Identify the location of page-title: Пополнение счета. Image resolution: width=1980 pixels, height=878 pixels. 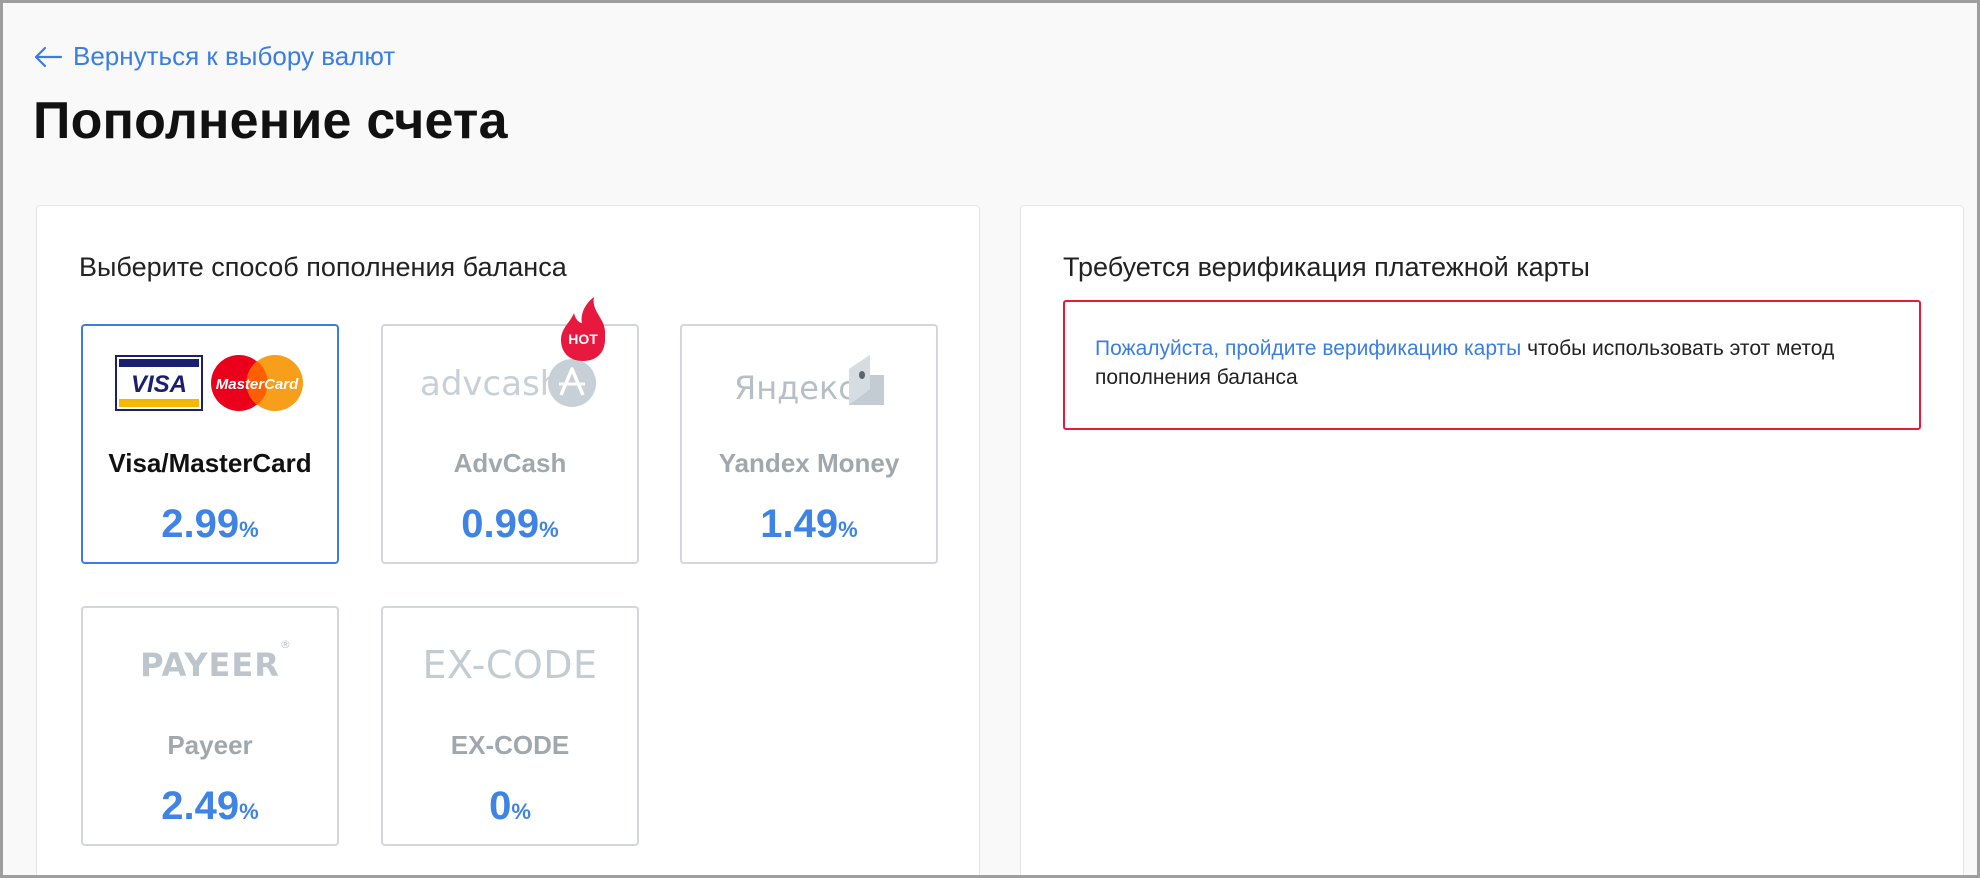
(270, 121).